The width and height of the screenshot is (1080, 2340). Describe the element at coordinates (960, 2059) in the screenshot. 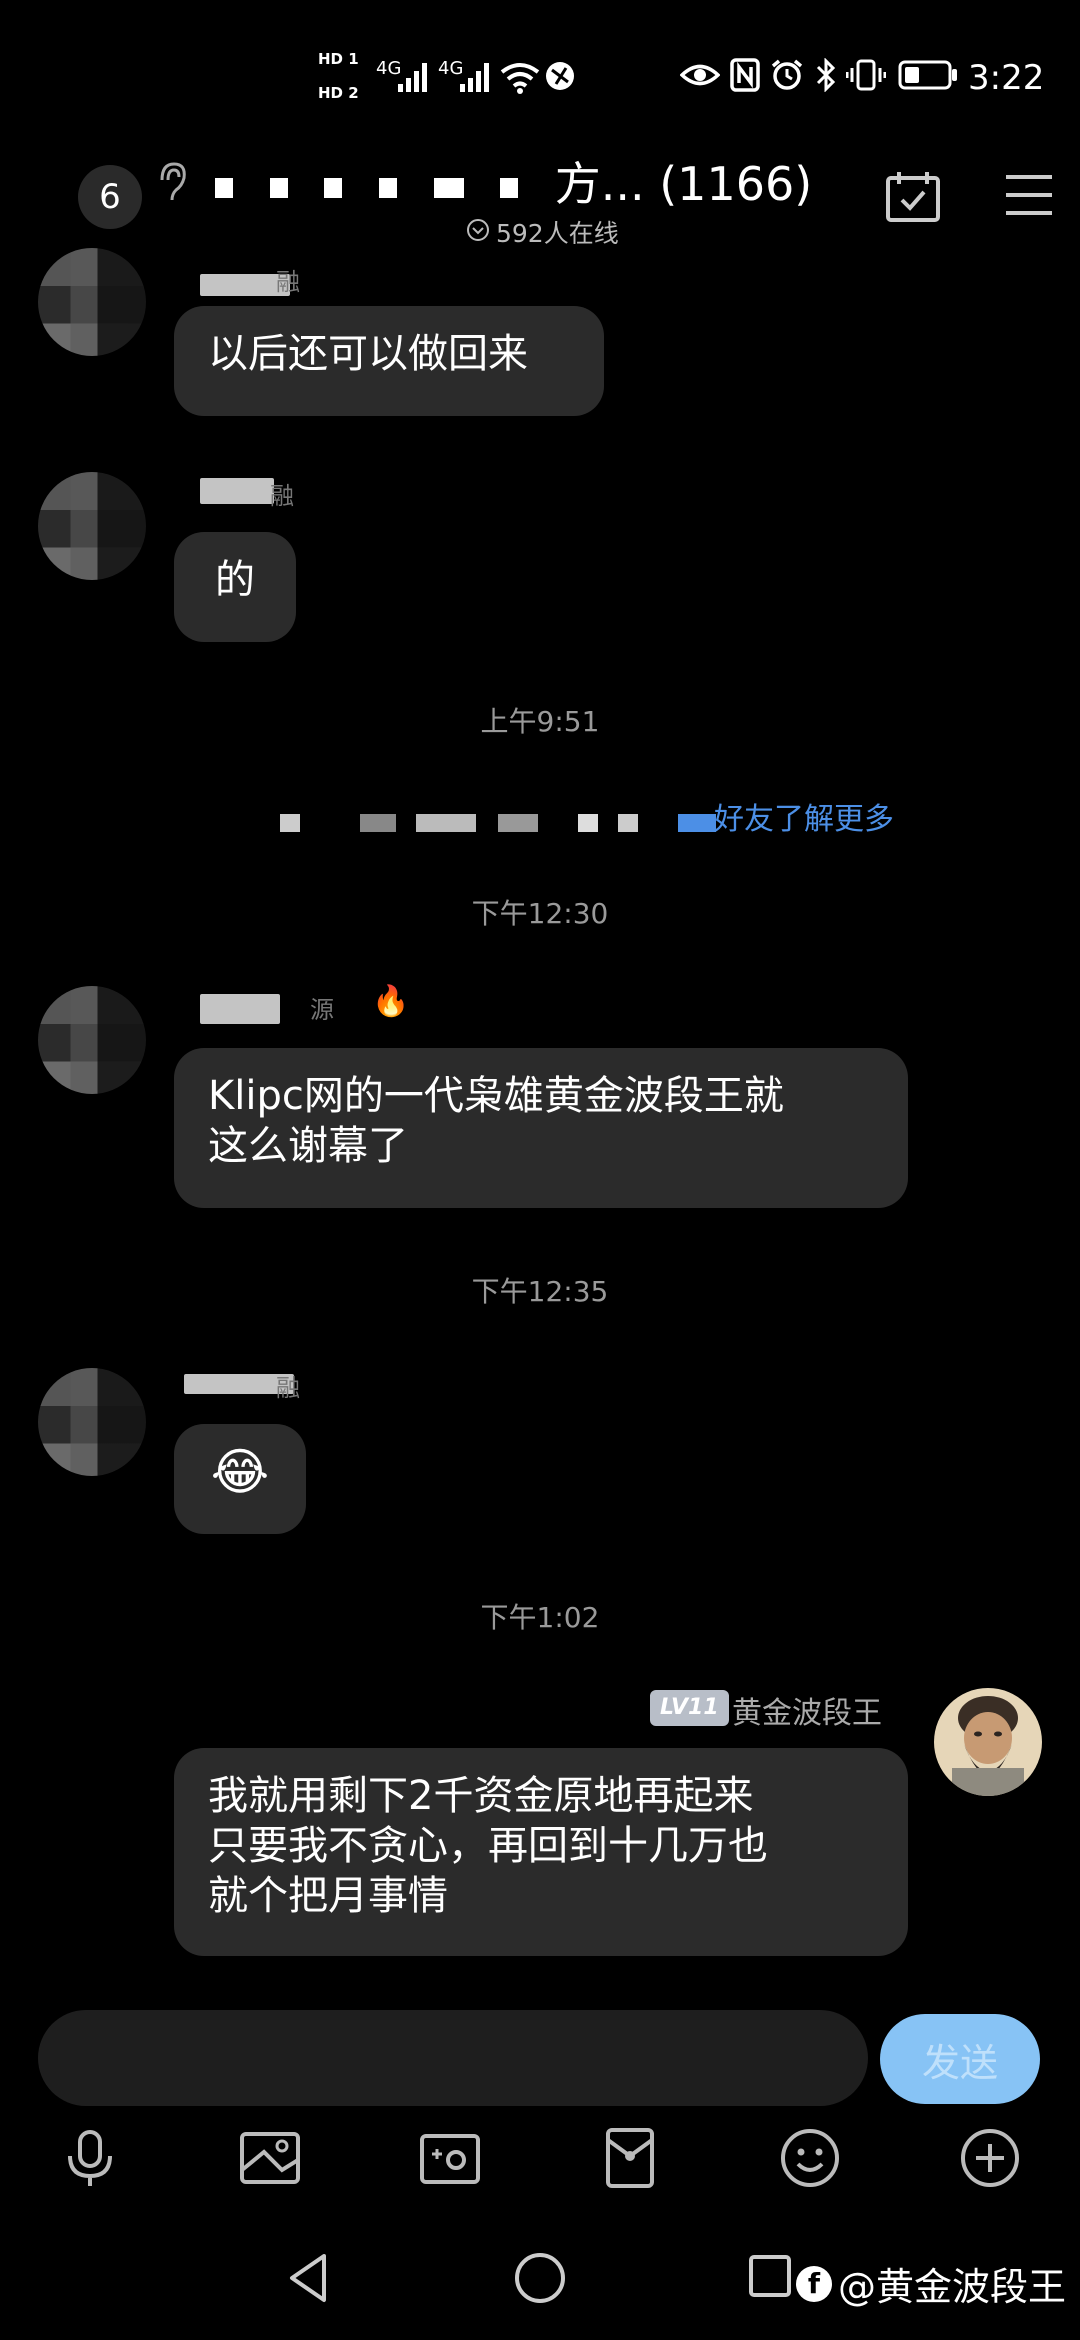

I see `send-button: 发送` at that location.